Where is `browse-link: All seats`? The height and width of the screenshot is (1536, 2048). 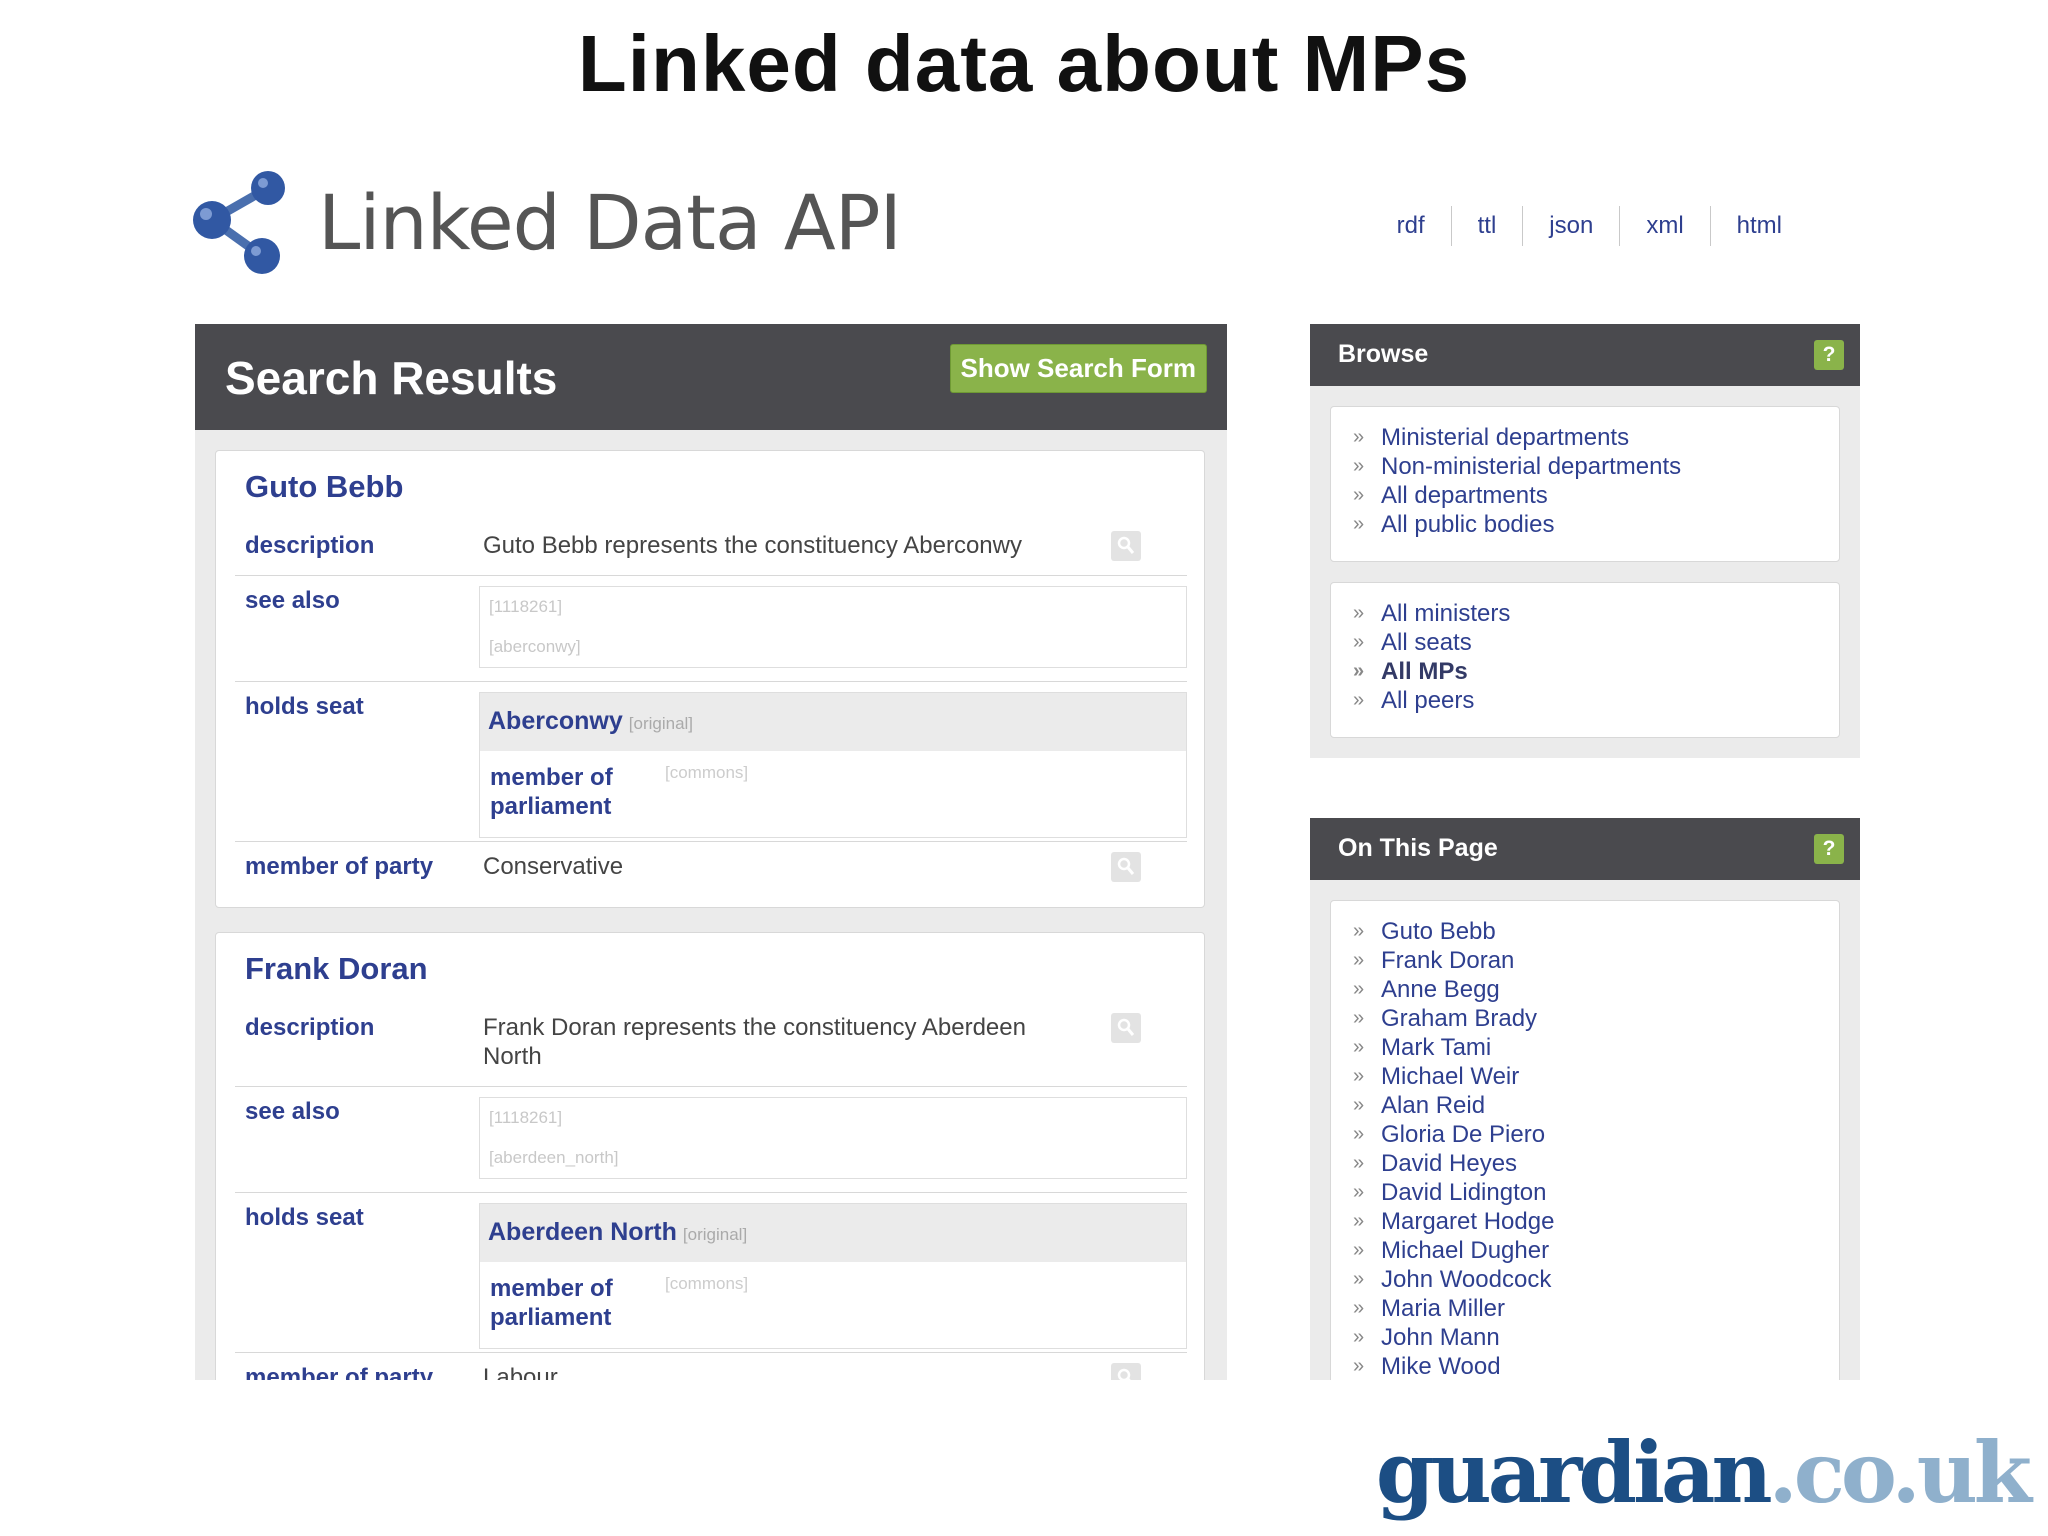
browse-link: All seats is located at coordinates (1430, 642).